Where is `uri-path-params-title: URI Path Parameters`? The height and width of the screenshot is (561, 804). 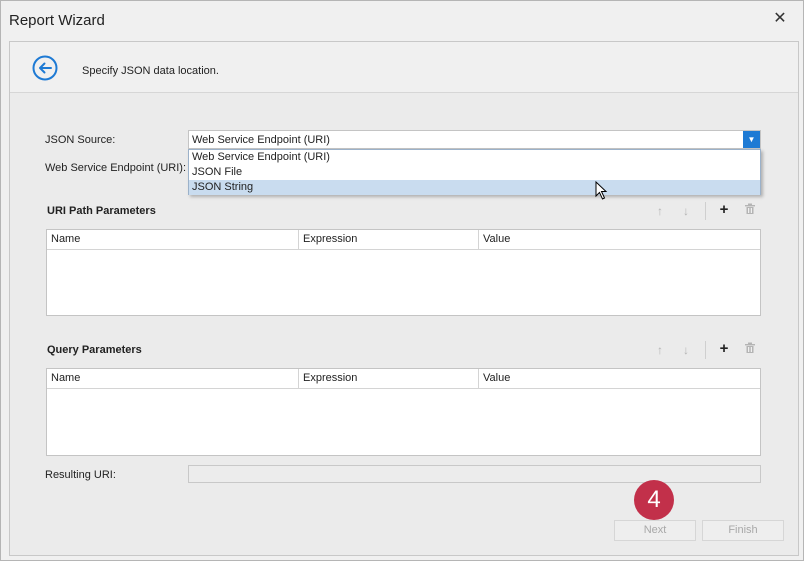 uri-path-params-title: URI Path Parameters is located at coordinates (101, 211).